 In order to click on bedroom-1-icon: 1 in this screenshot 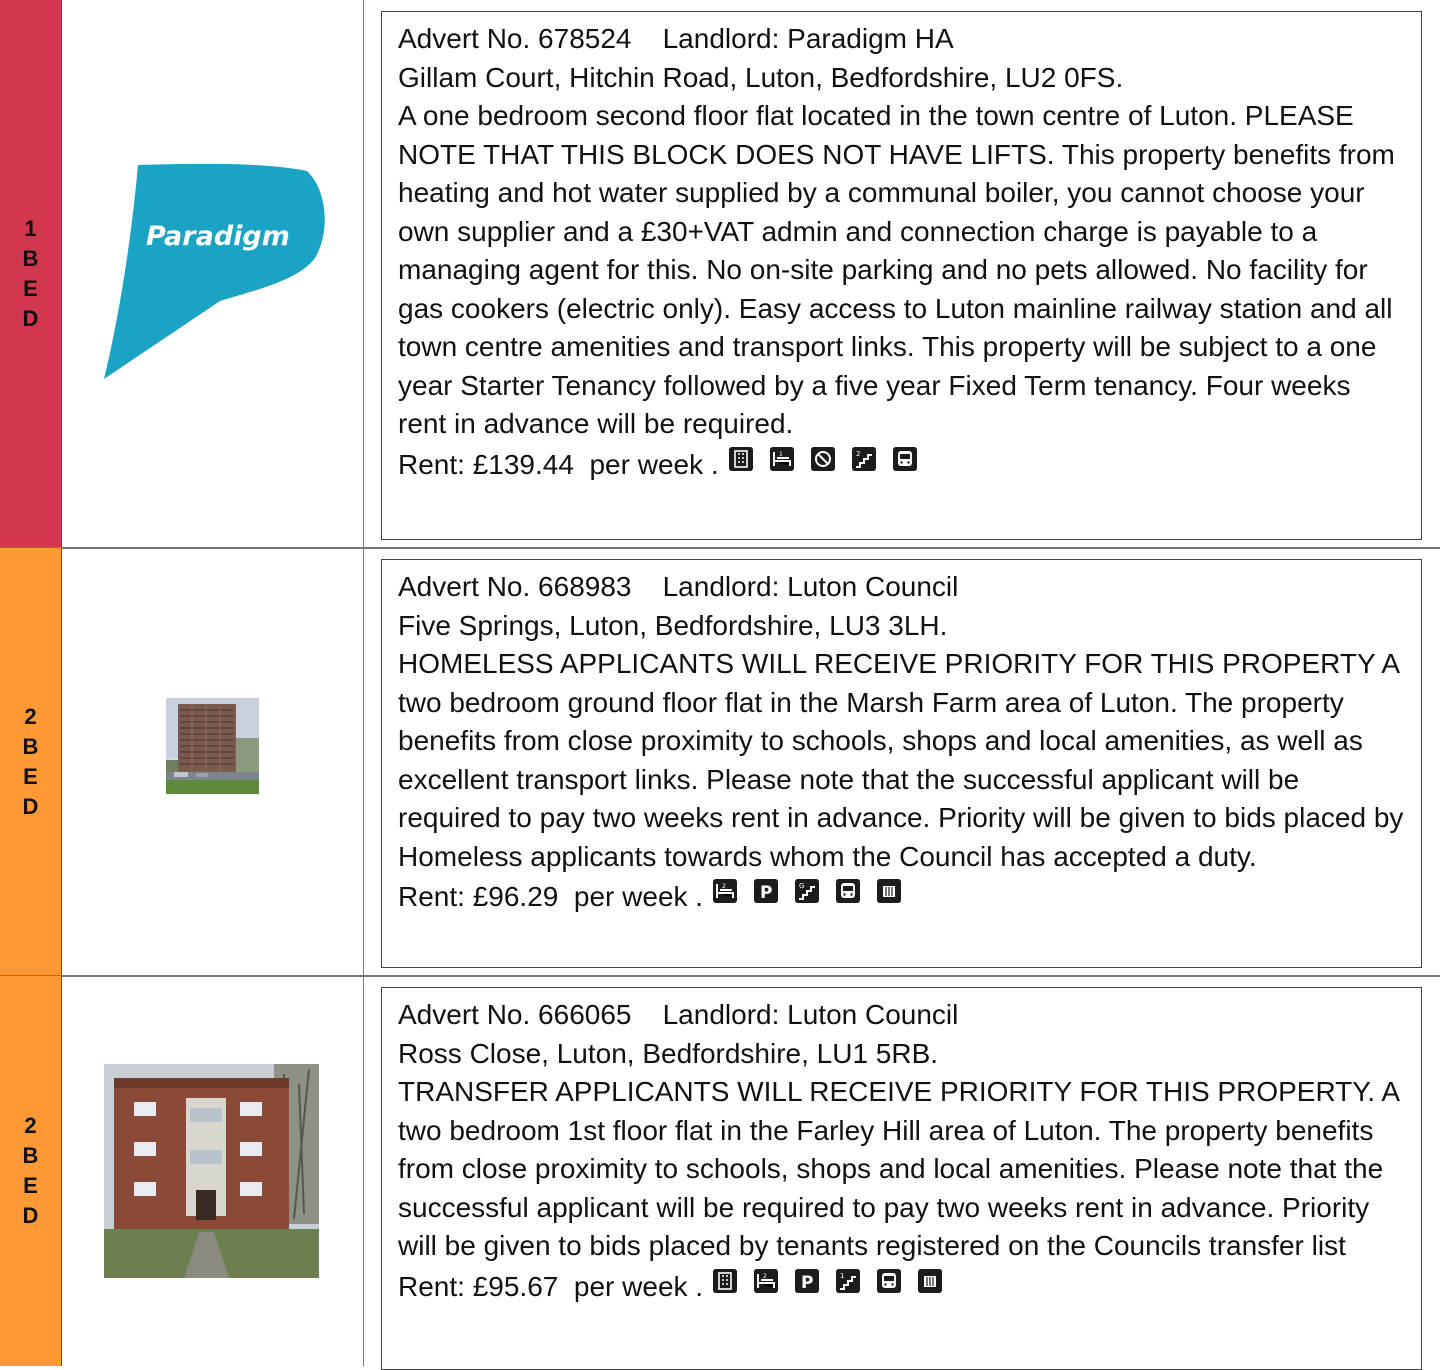, I will do `click(781, 458)`.